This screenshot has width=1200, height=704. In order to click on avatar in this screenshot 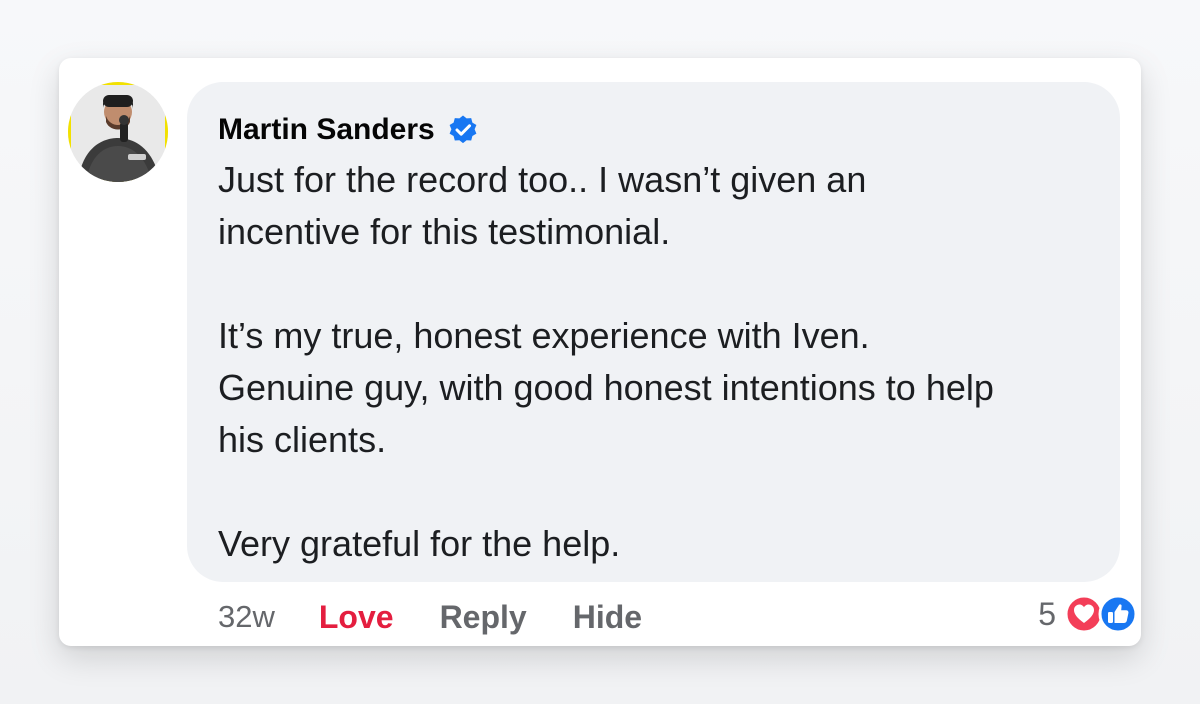, I will do `click(118, 132)`.